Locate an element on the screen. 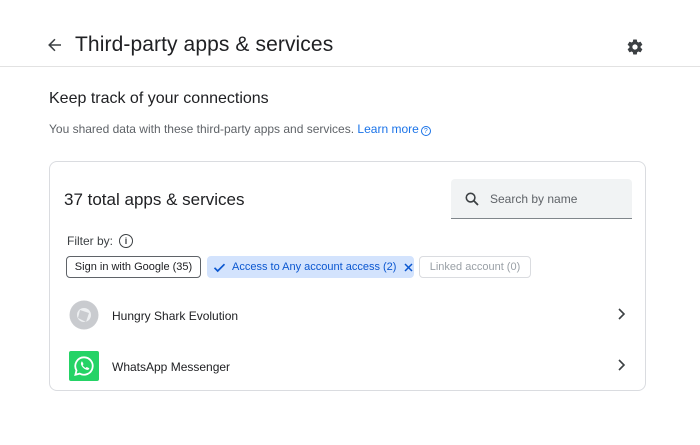  app-row-hungry-shark: Hungry Shark Evolution is located at coordinates (347, 316).